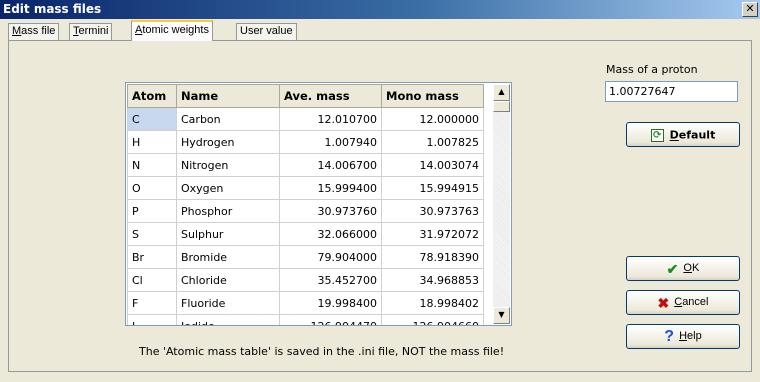 This screenshot has width=760, height=382. Describe the element at coordinates (152, 119) in the screenshot. I see `atom-cell: C` at that location.